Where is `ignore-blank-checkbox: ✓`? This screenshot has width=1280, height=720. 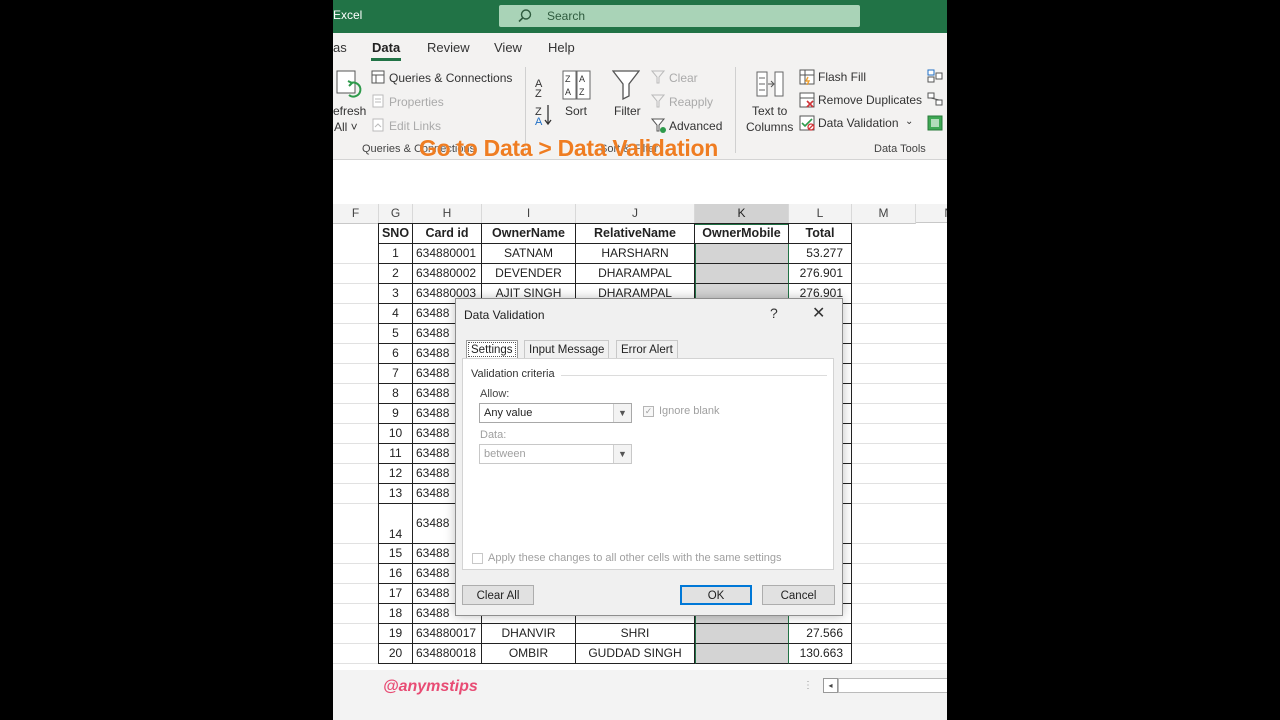 ignore-blank-checkbox: ✓ is located at coordinates (648, 411).